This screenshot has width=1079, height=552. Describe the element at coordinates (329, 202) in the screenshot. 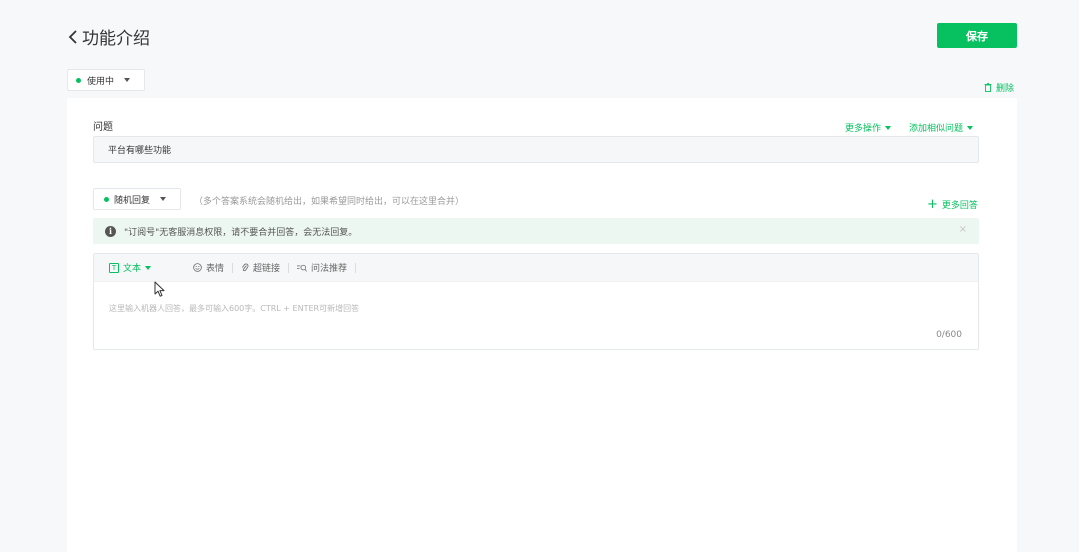

I see `reply-mode-hint: （多个答案系统会随机给出，如果希望同时给出，可以在这里合并）` at that location.